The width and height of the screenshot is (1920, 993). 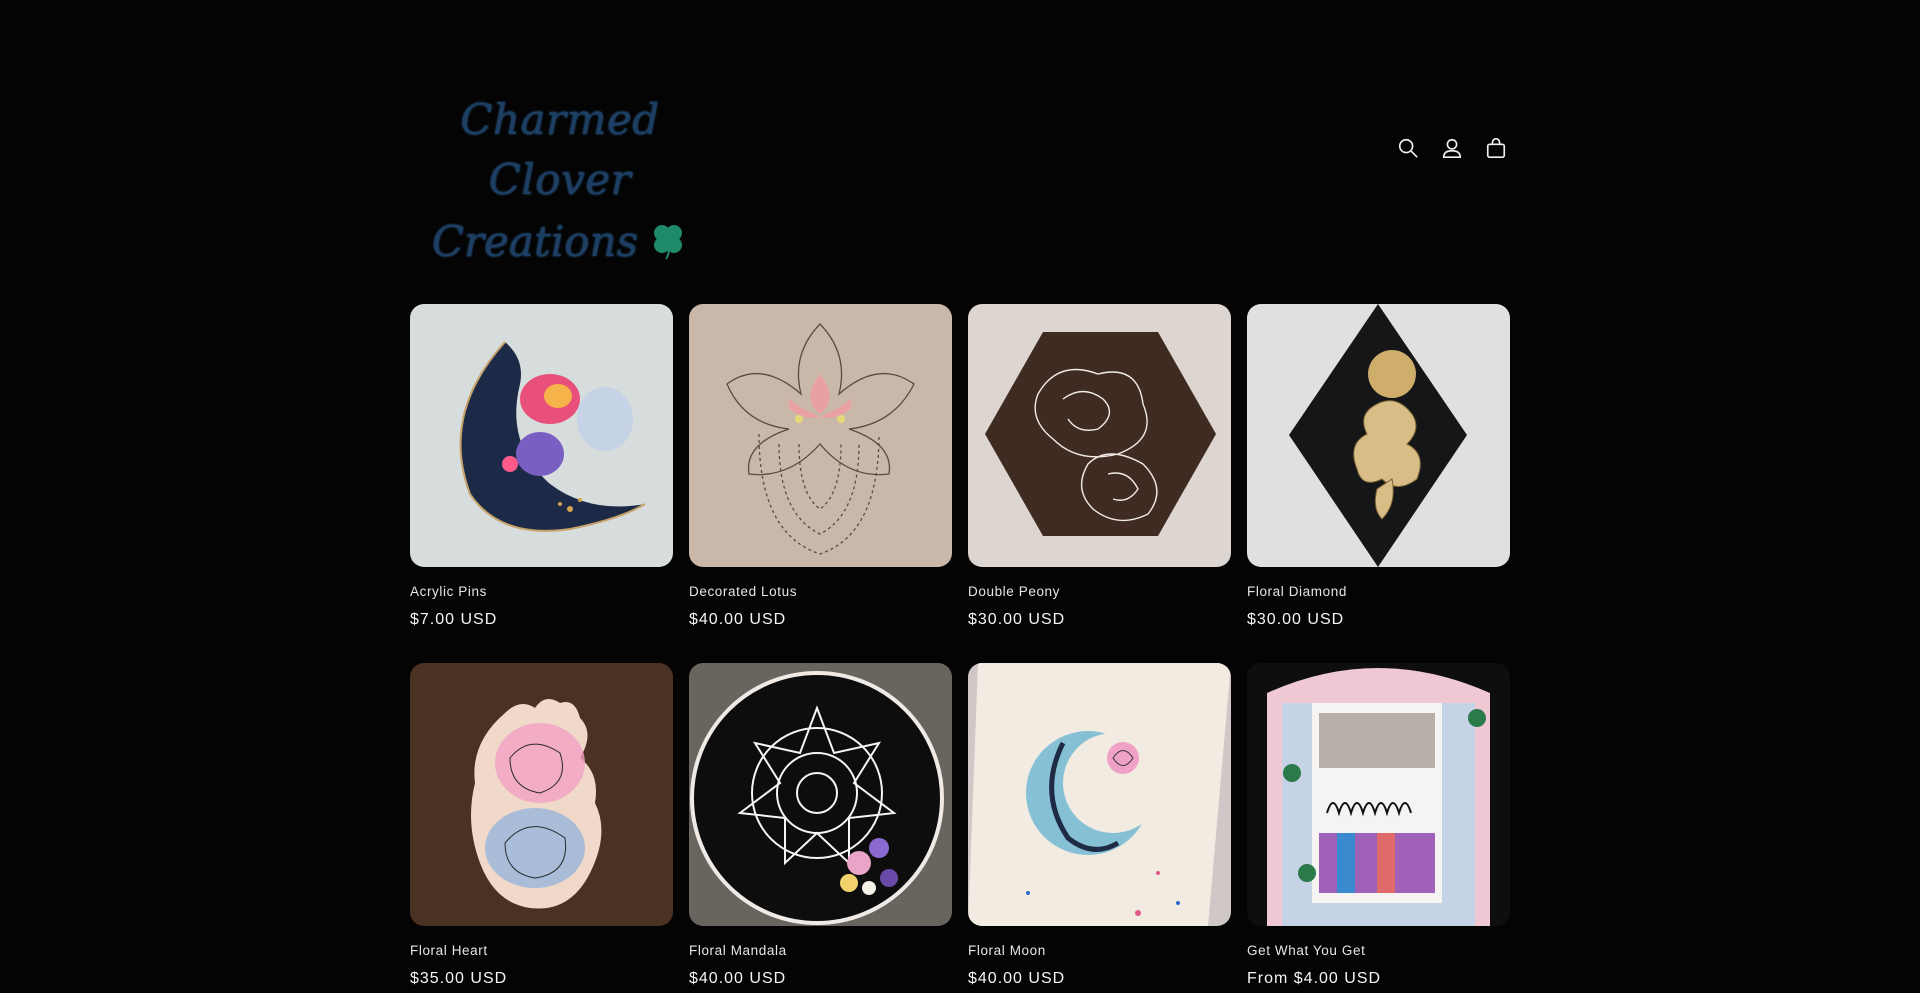 I want to click on product-card: Floral Mandala $40.00 USD, so click(x=820, y=825).